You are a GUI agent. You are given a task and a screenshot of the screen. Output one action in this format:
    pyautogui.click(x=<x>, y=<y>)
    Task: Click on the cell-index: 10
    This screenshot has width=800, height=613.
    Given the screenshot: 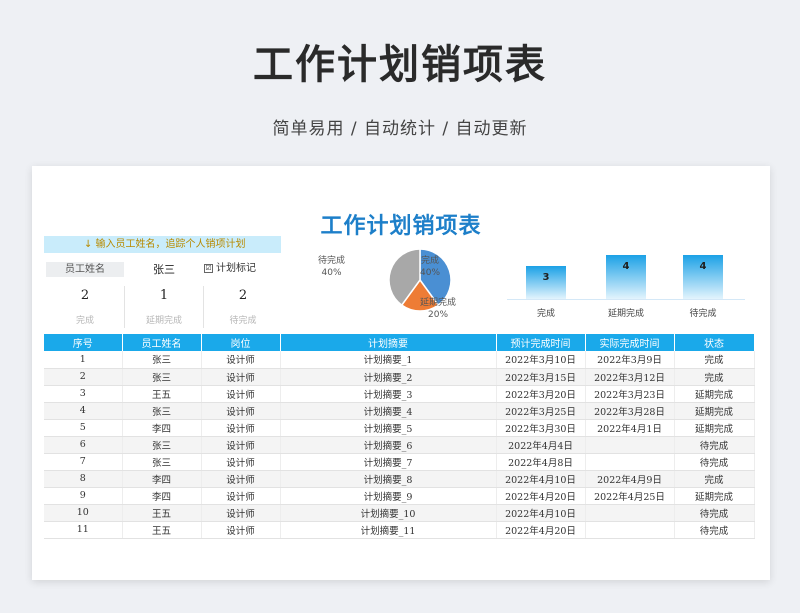 What is the action you would take?
    pyautogui.click(x=83, y=513)
    